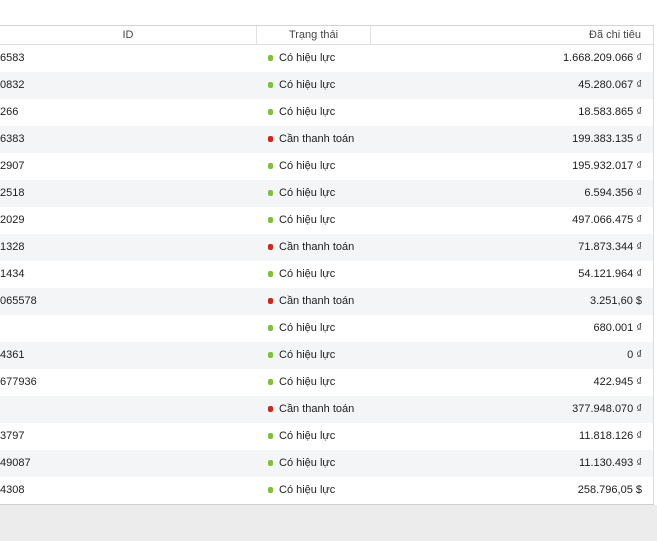  What do you see at coordinates (610, 112) in the screenshot?
I see `cell-spent: 18.583.865 ₫` at bounding box center [610, 112].